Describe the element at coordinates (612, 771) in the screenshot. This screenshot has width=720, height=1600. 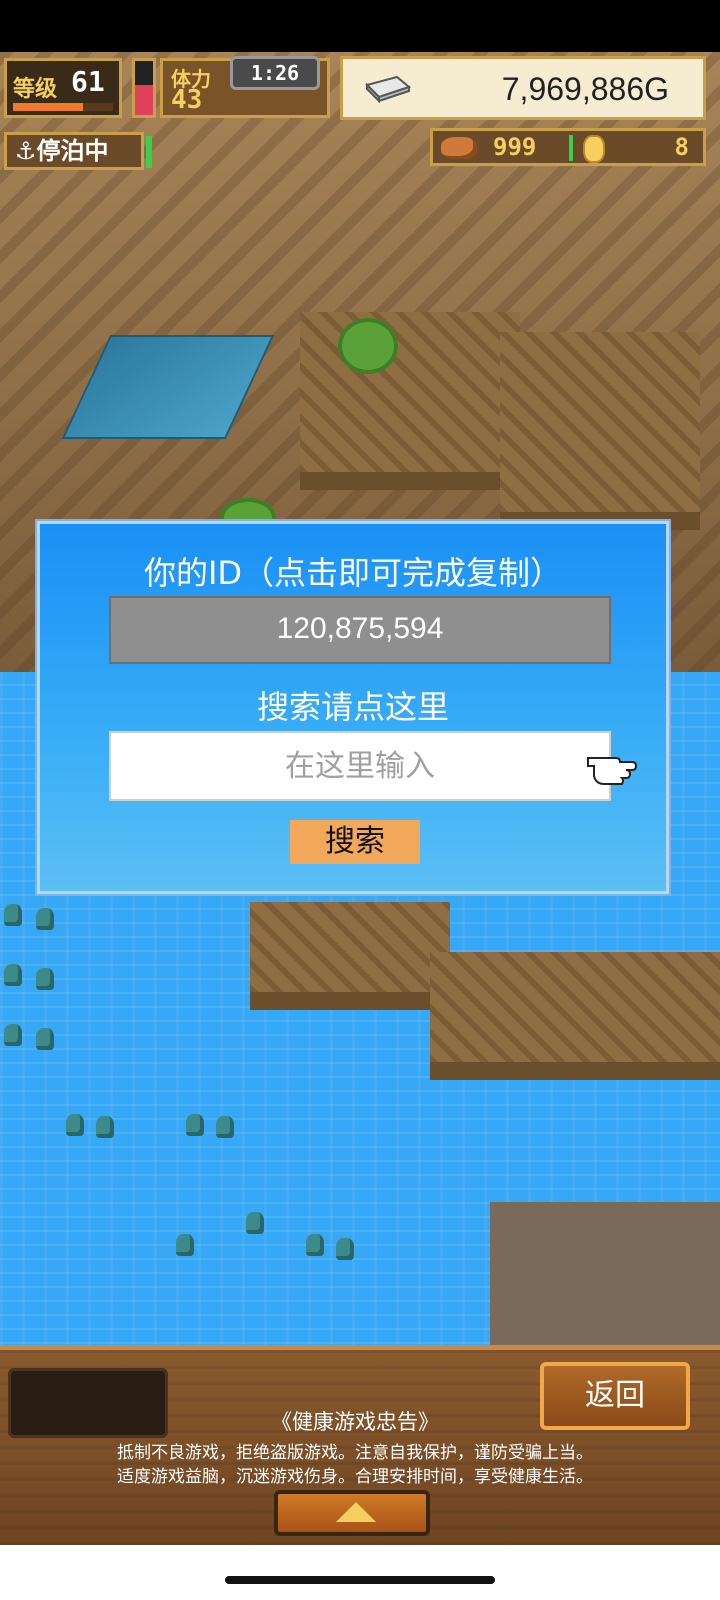
I see `pointing-hand-icon` at that location.